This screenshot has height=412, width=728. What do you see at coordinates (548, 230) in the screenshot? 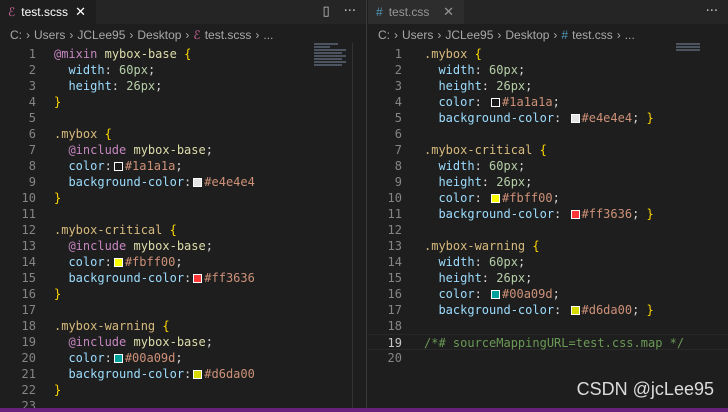
I see `code-line: 12` at bounding box center [548, 230].